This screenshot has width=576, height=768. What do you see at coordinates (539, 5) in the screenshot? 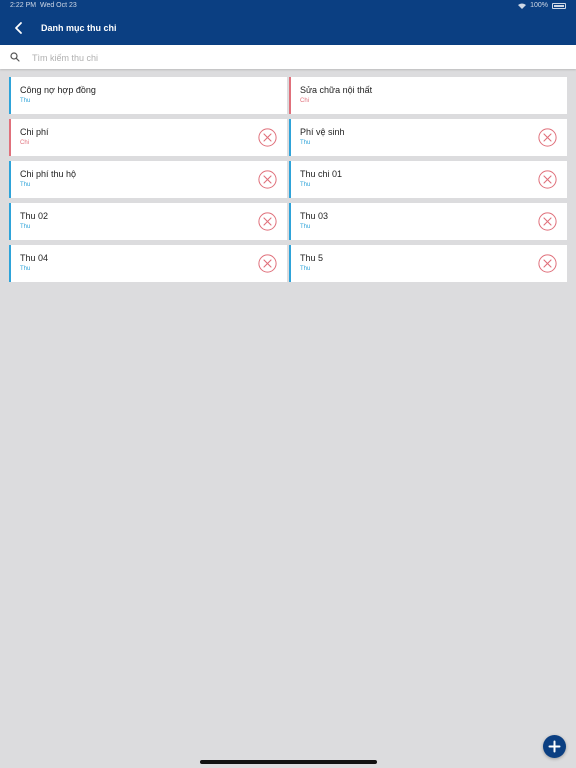
I see `battery-percent: 100%` at bounding box center [539, 5].